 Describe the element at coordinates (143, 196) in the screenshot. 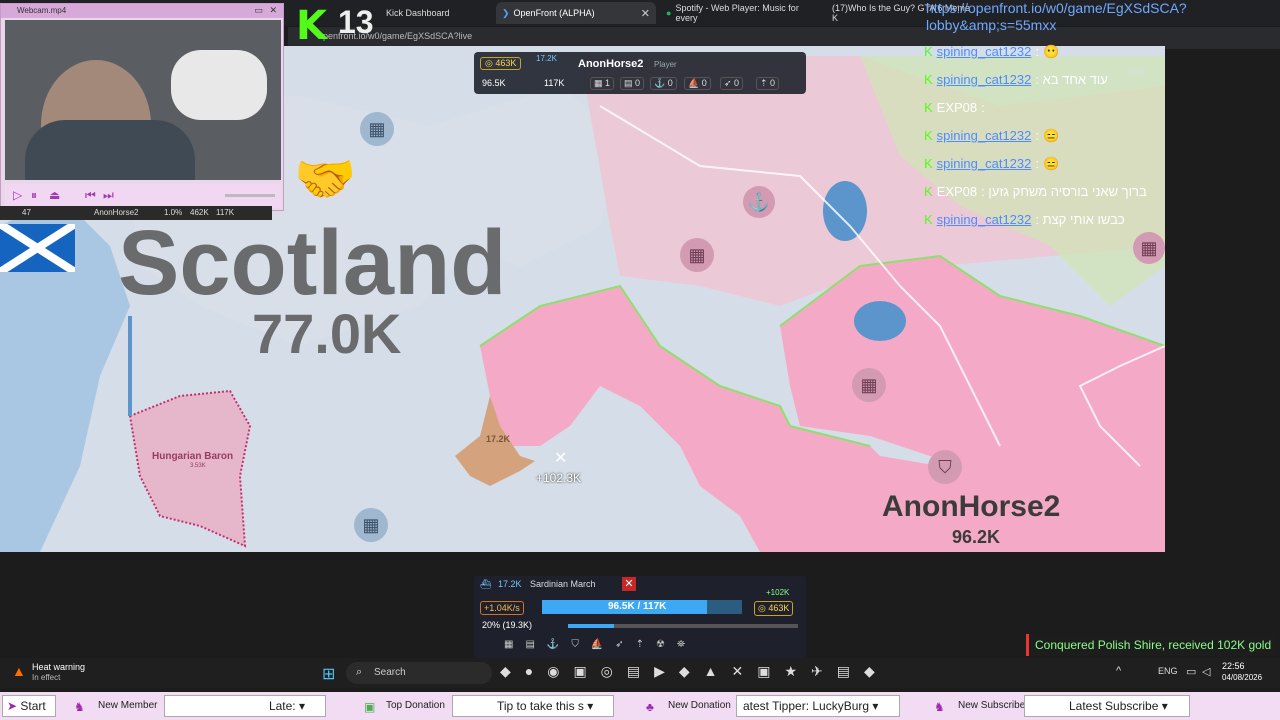

I see `webcam-controls: ▷ ⏸ ⏏ ⏮ ⏭` at that location.